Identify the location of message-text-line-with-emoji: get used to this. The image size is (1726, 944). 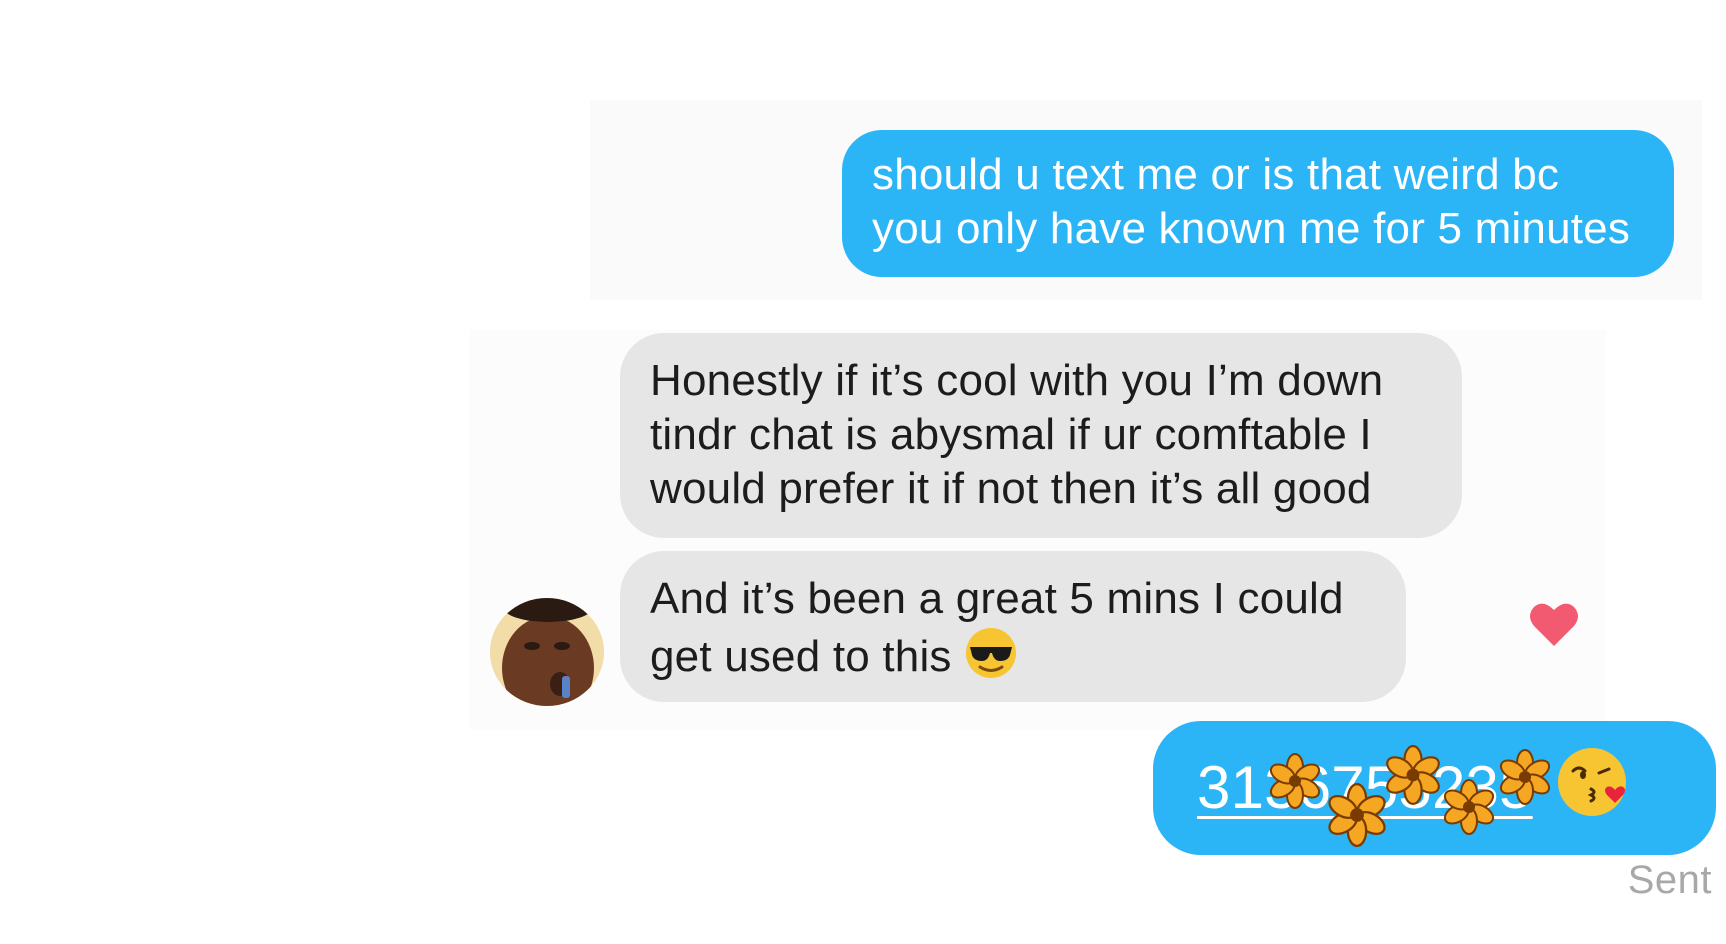
(1013, 659).